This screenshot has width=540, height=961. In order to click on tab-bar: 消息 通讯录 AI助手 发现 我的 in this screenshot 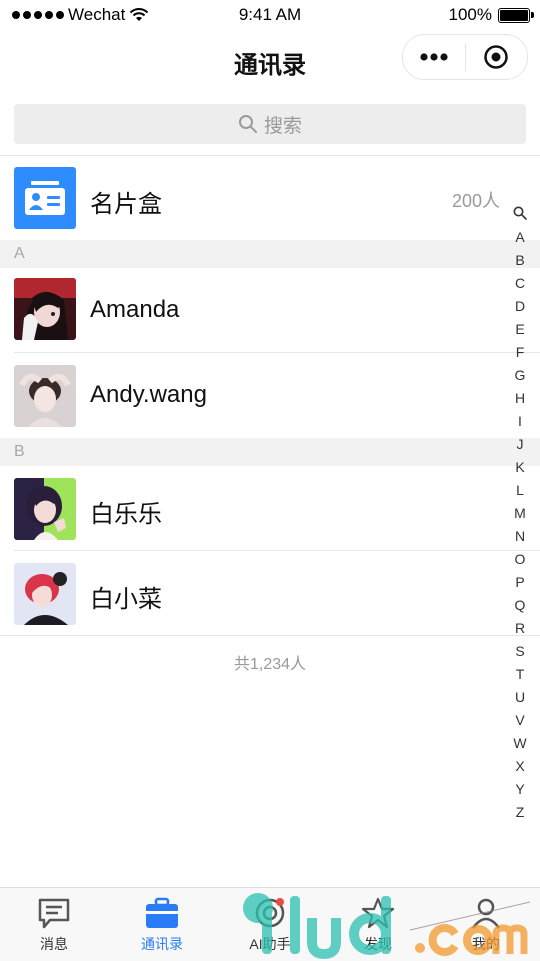, I will do `click(270, 924)`.